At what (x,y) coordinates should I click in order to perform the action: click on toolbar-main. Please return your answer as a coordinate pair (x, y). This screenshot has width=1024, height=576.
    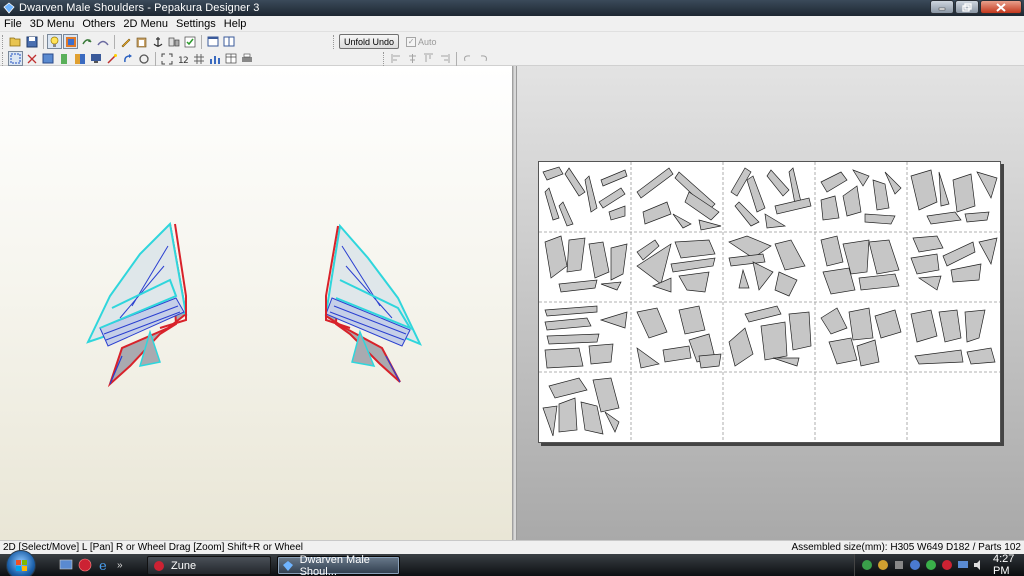
    Looking at the image, I should click on (119, 41).